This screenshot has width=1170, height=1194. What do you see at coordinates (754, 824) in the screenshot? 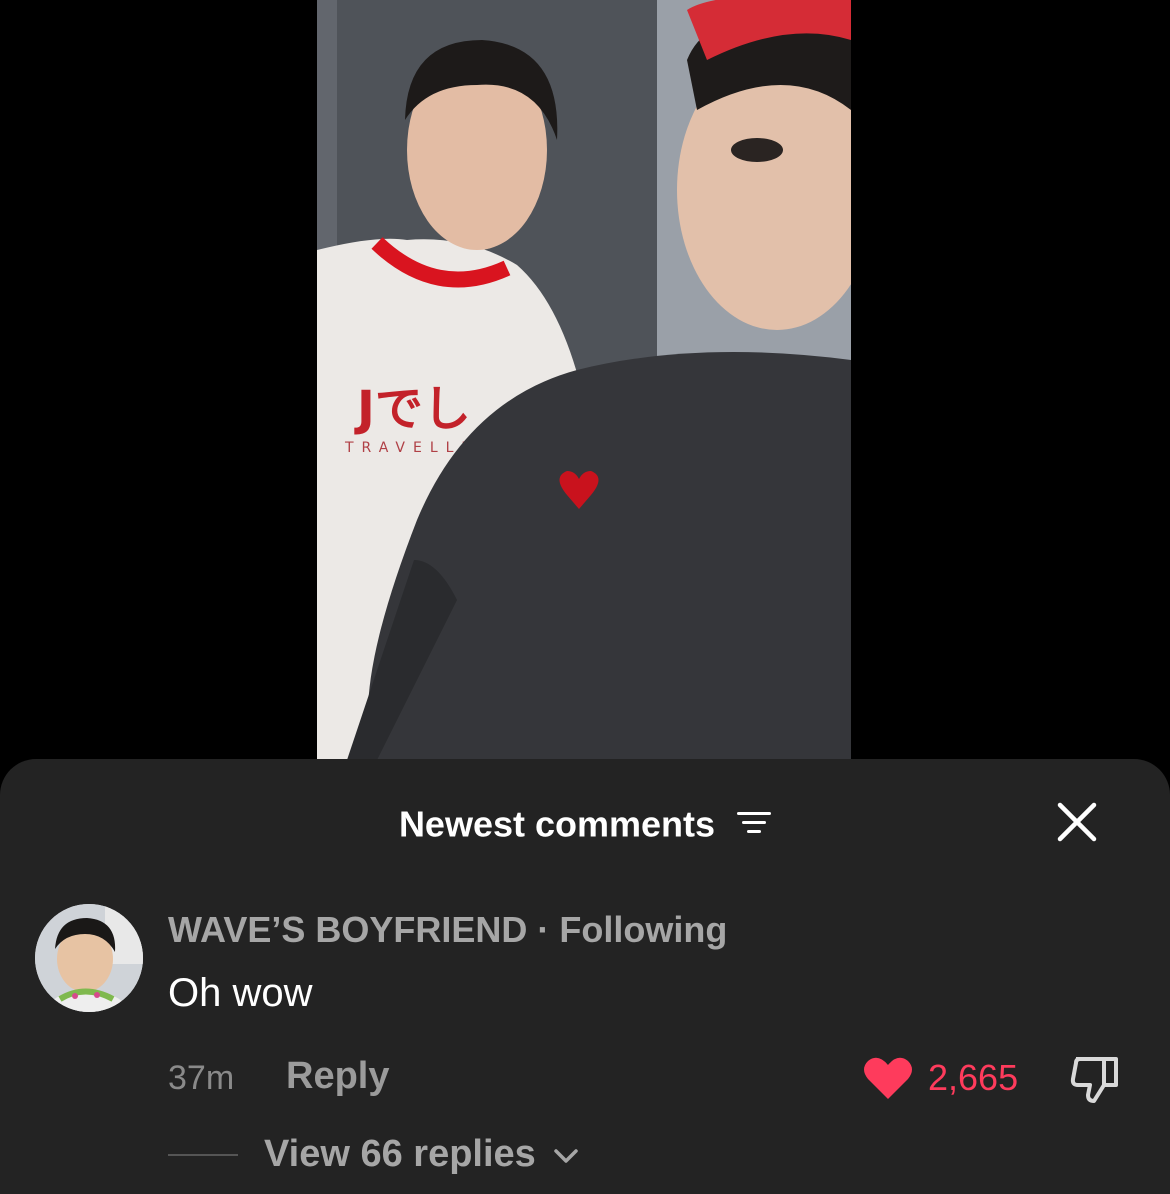
I see `sort-lines-icon` at bounding box center [754, 824].